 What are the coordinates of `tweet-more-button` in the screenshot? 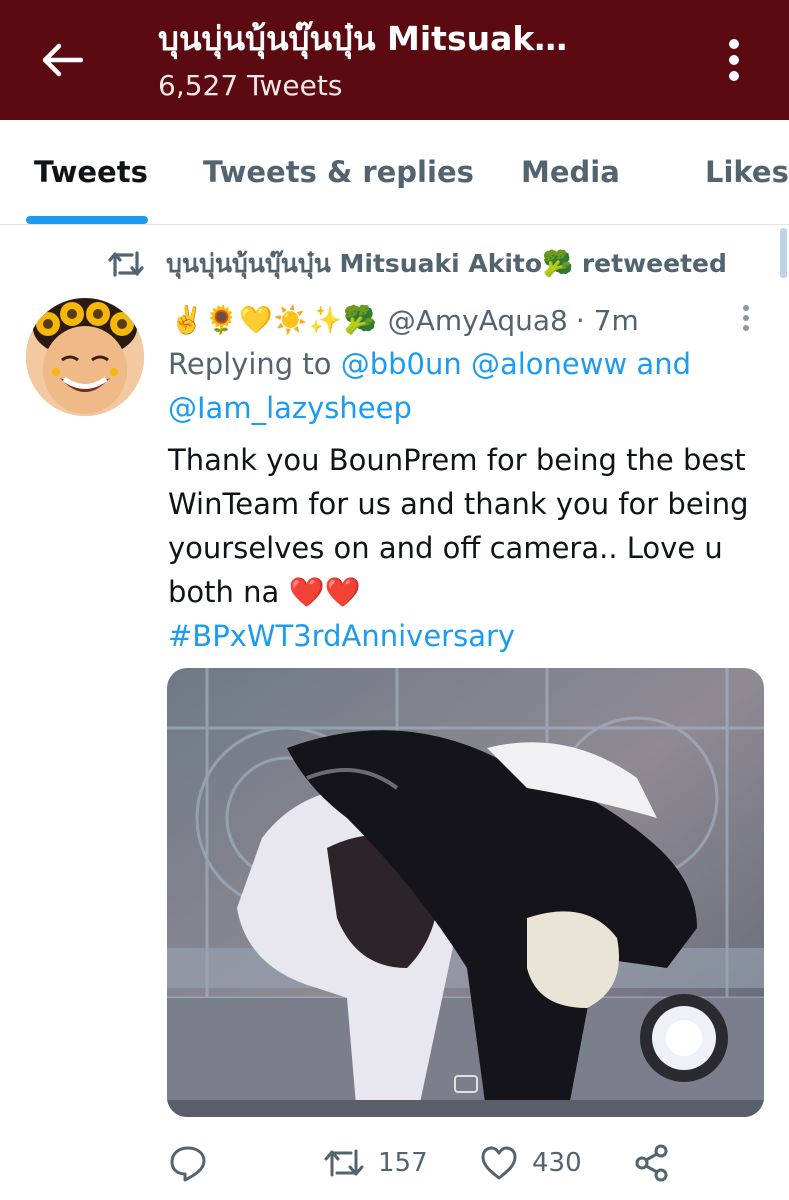 It's located at (746, 318).